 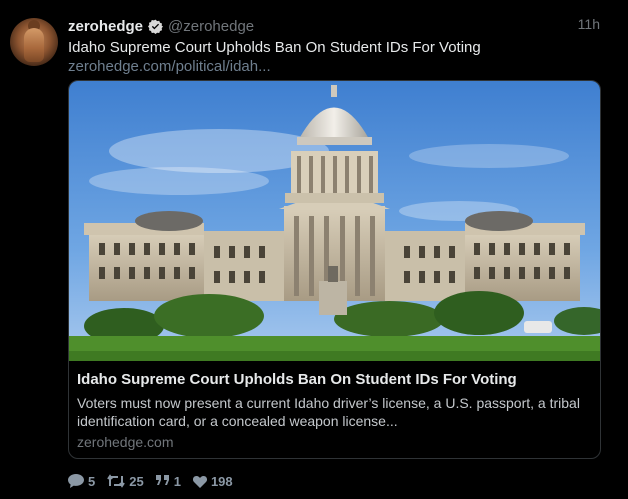 I want to click on verified-badge-icon, so click(x=156, y=26).